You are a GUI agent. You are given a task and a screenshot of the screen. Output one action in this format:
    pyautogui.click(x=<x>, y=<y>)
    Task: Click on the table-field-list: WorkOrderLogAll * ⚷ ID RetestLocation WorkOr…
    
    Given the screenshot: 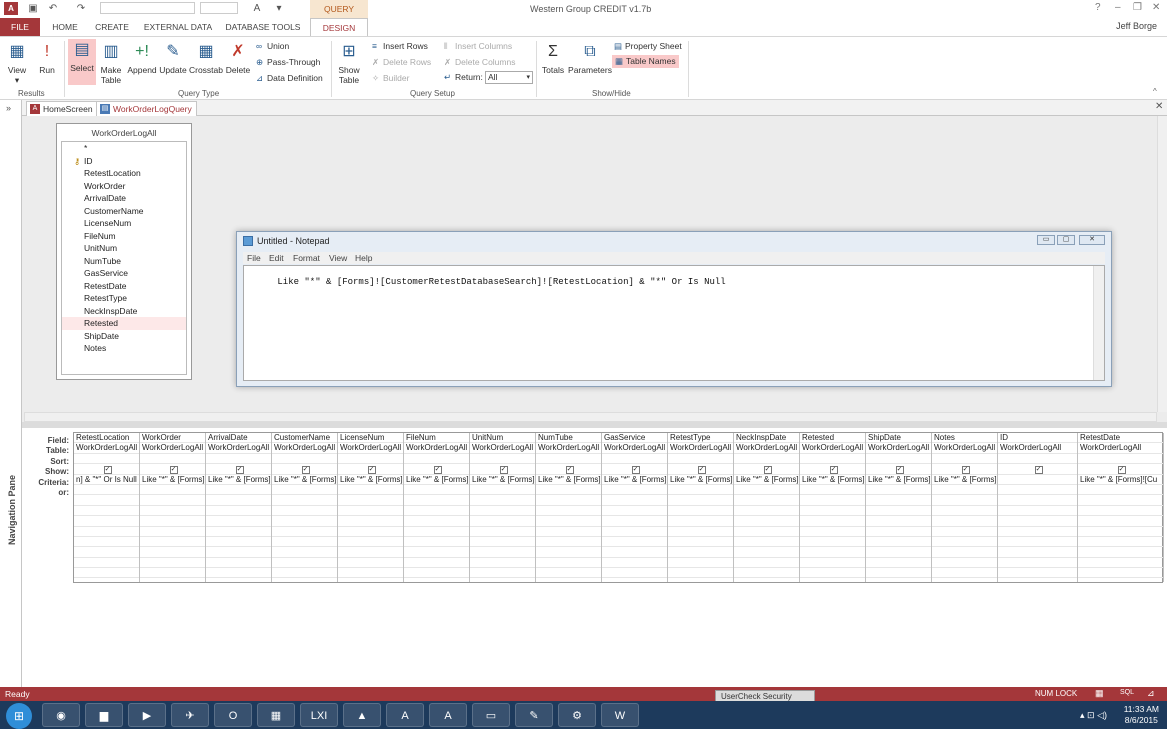 What is the action you would take?
    pyautogui.click(x=124, y=251)
    